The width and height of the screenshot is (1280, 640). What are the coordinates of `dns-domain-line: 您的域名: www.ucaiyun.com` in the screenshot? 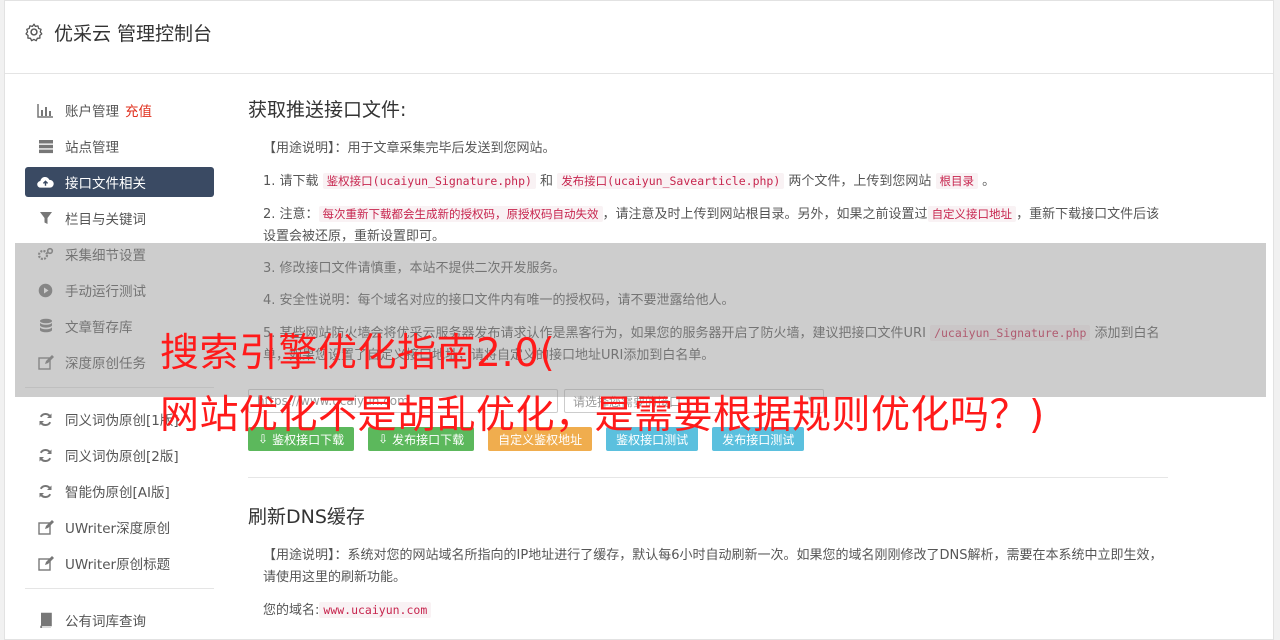 It's located at (715, 610).